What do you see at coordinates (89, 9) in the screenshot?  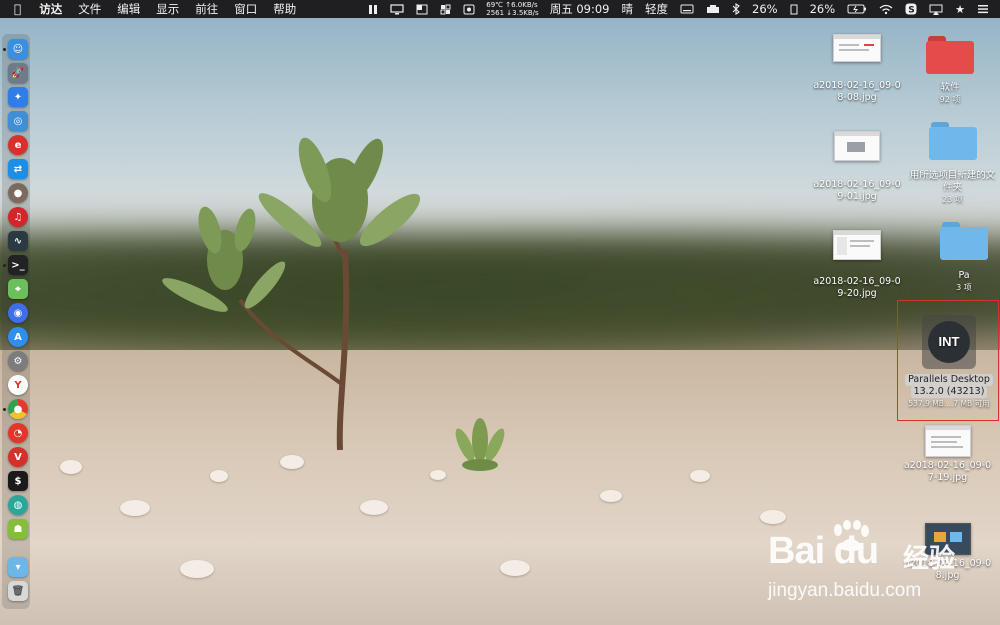 I see `menu-file: 文件` at bounding box center [89, 9].